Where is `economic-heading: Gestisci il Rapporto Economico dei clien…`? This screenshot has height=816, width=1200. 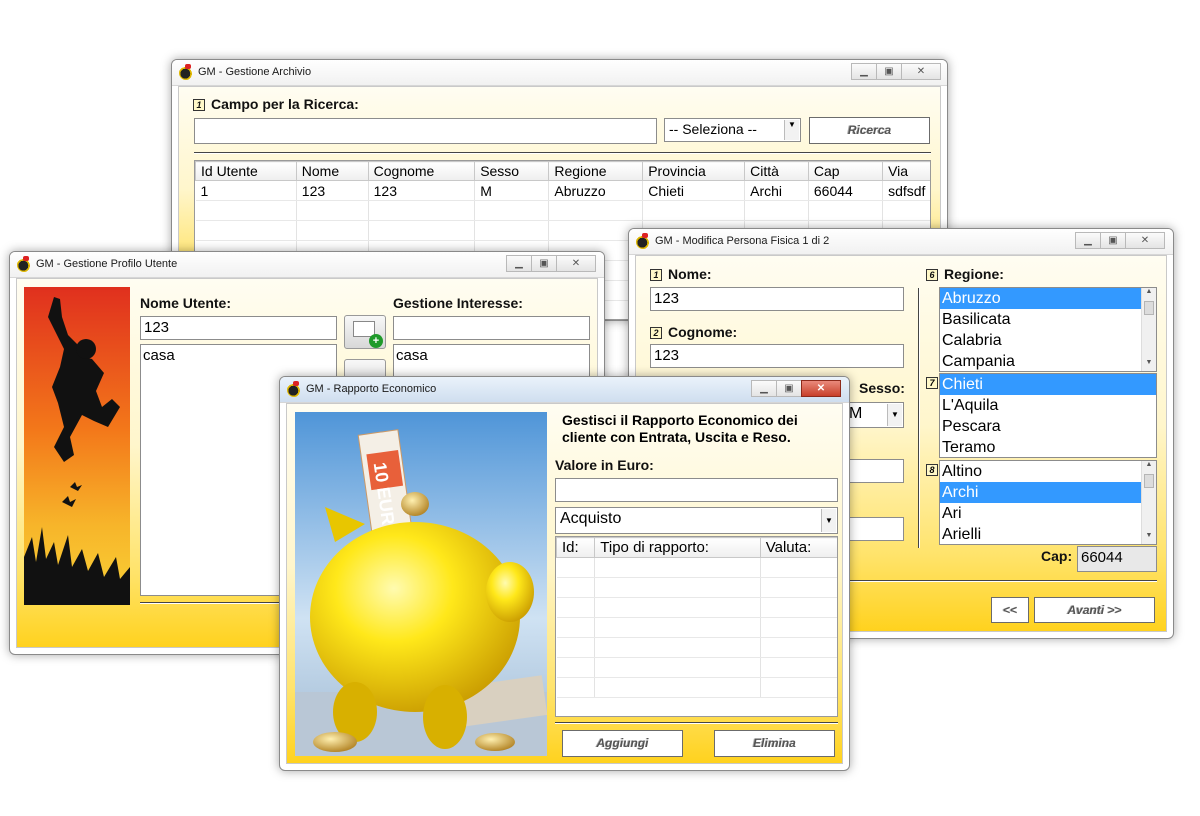 economic-heading: Gestisci il Rapporto Economico dei clien… is located at coordinates (680, 428).